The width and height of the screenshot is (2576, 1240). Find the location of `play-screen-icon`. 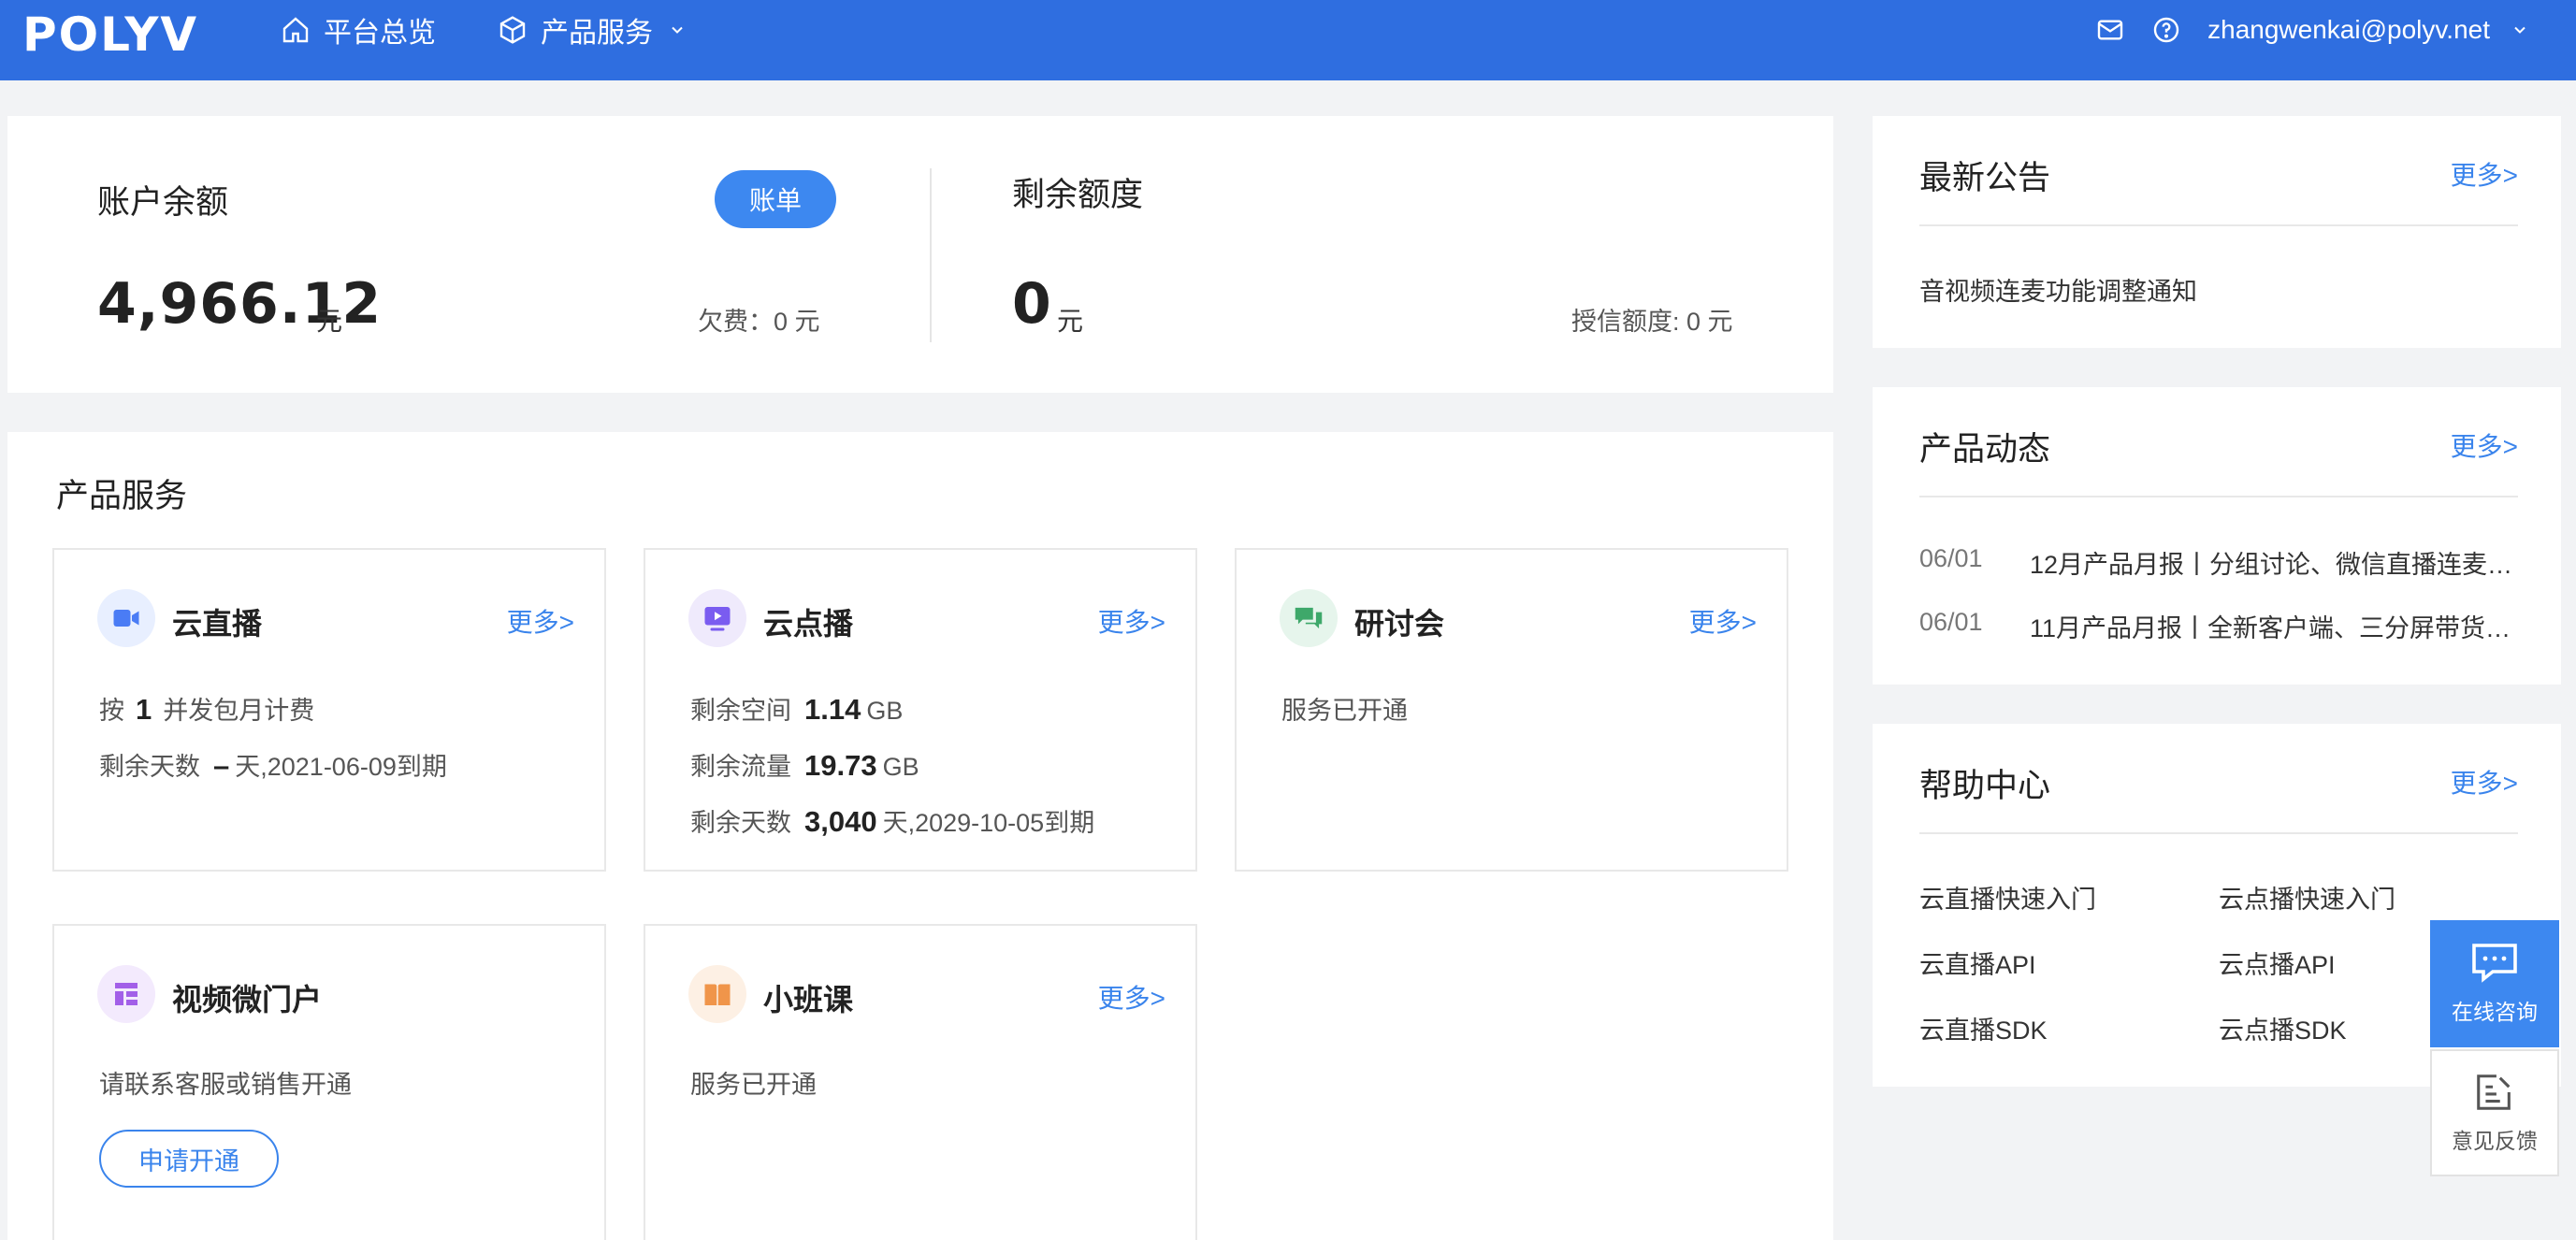

play-screen-icon is located at coordinates (717, 618).